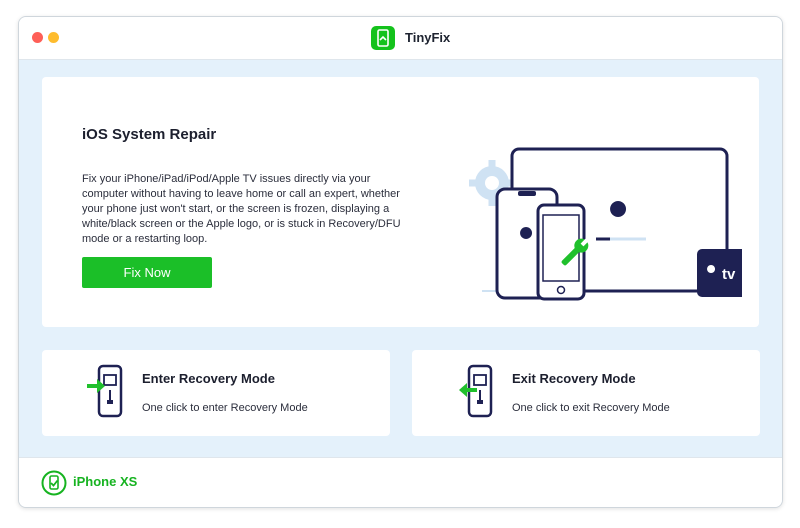  I want to click on exit-recovery-title: Exit Recovery Mode, so click(574, 378).